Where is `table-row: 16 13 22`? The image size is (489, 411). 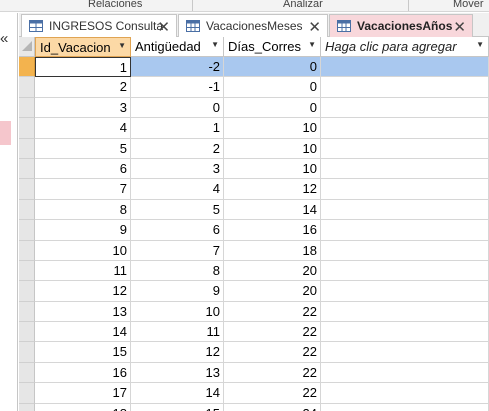 table-row: 16 13 22 is located at coordinates (254, 373).